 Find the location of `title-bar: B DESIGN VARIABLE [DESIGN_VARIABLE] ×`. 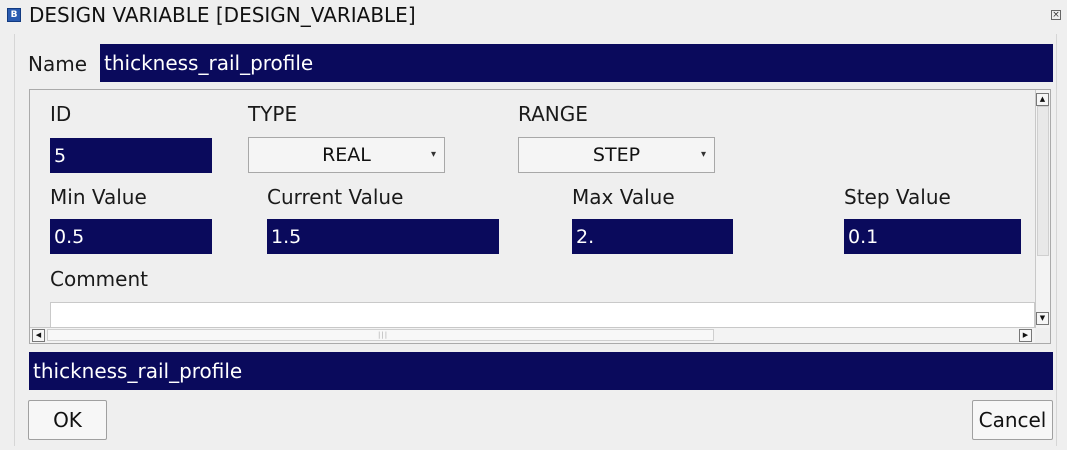

title-bar: B DESIGN VARIABLE [DESIGN_VARIABLE] × is located at coordinates (533, 15).